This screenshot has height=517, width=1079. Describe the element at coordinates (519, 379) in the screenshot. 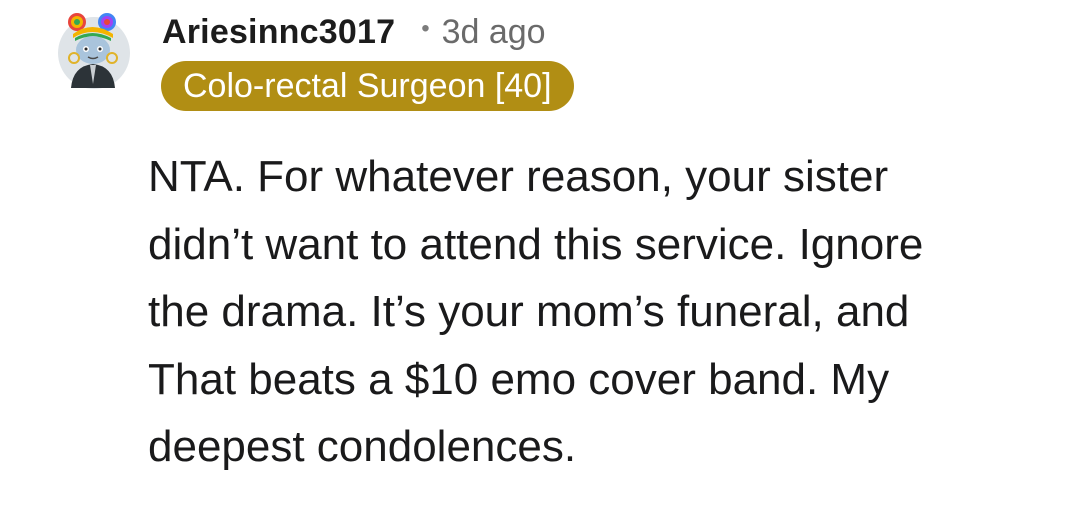

I see `comment-body-line: That beats a $10 emo cover band. My` at that location.